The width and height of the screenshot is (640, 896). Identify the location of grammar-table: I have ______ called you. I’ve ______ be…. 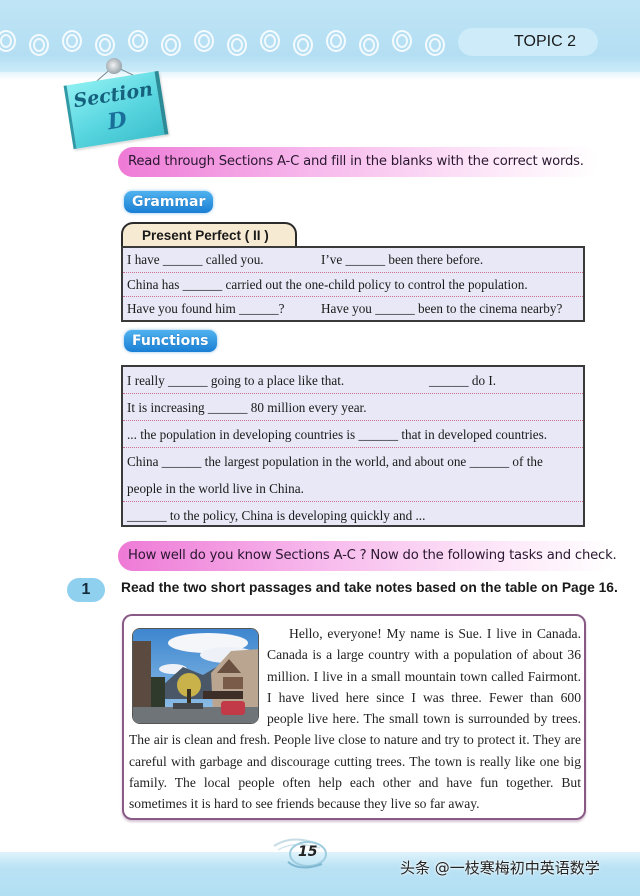
(353, 284).